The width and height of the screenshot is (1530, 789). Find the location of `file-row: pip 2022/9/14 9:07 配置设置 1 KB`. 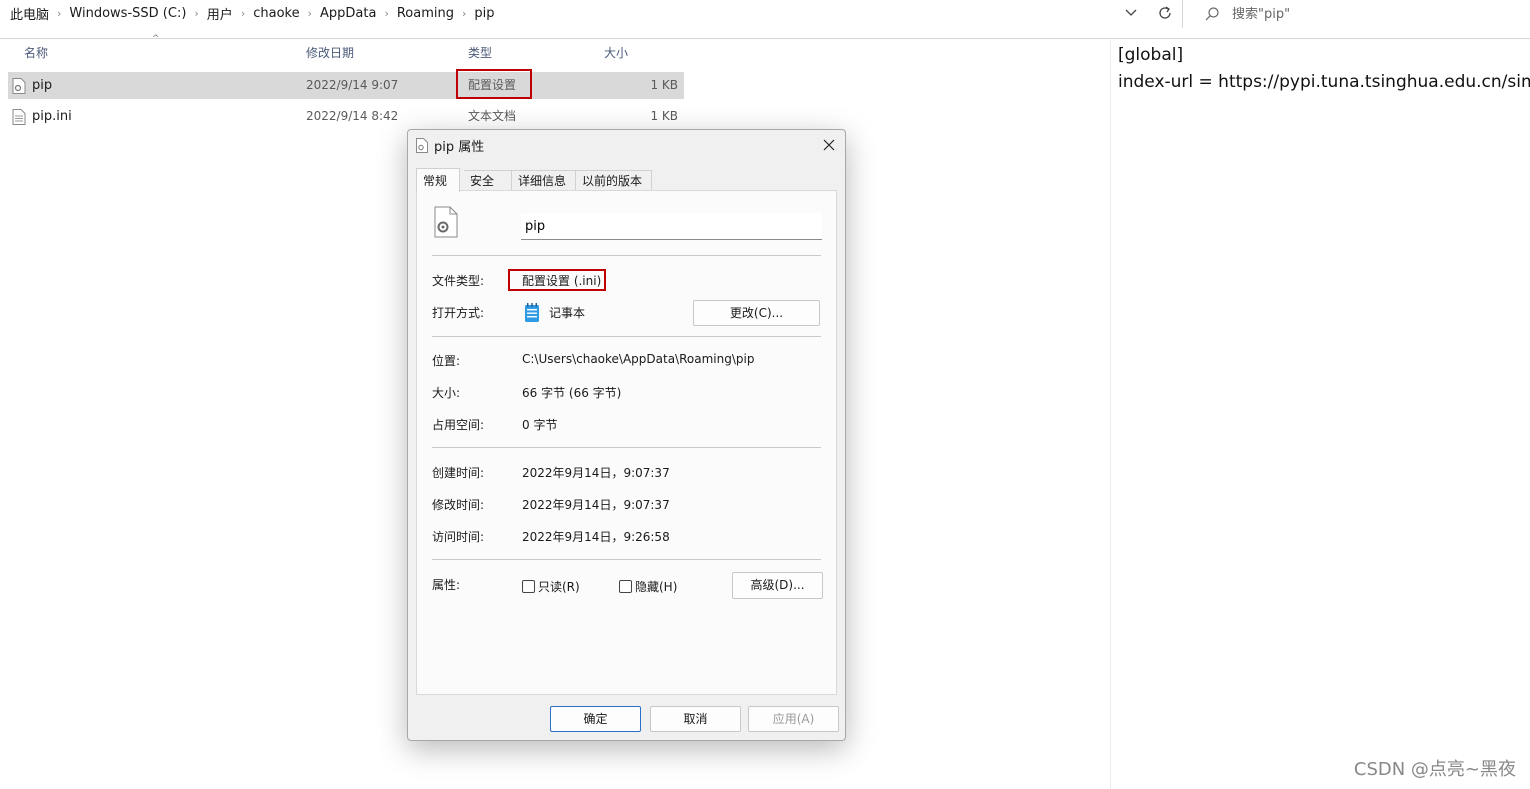

file-row: pip 2022/9/14 9:07 配置设置 1 KB is located at coordinates (346, 85).